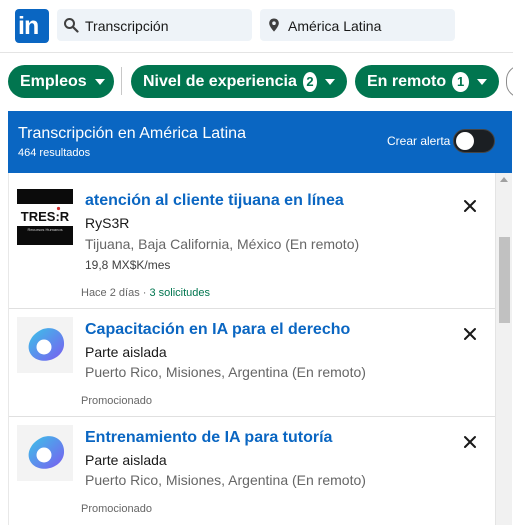  Describe the element at coordinates (217, 330) in the screenshot. I see `job-title-link: Capacitación en IA para el derecho` at that location.